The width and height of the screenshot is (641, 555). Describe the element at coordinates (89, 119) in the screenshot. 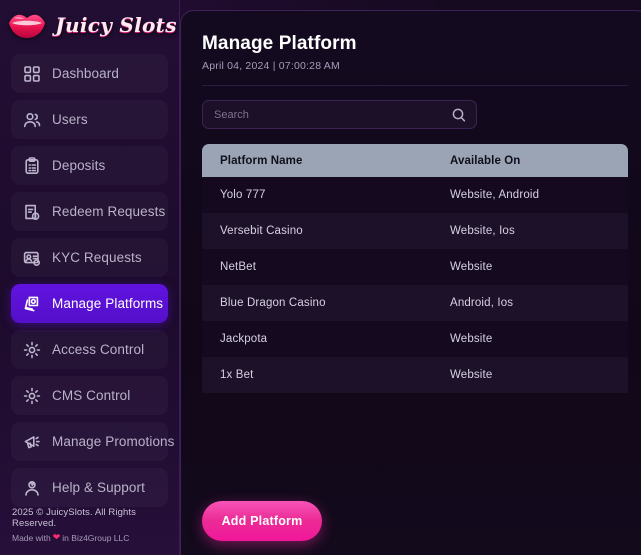

I see `sidebar-item-users: Users` at that location.